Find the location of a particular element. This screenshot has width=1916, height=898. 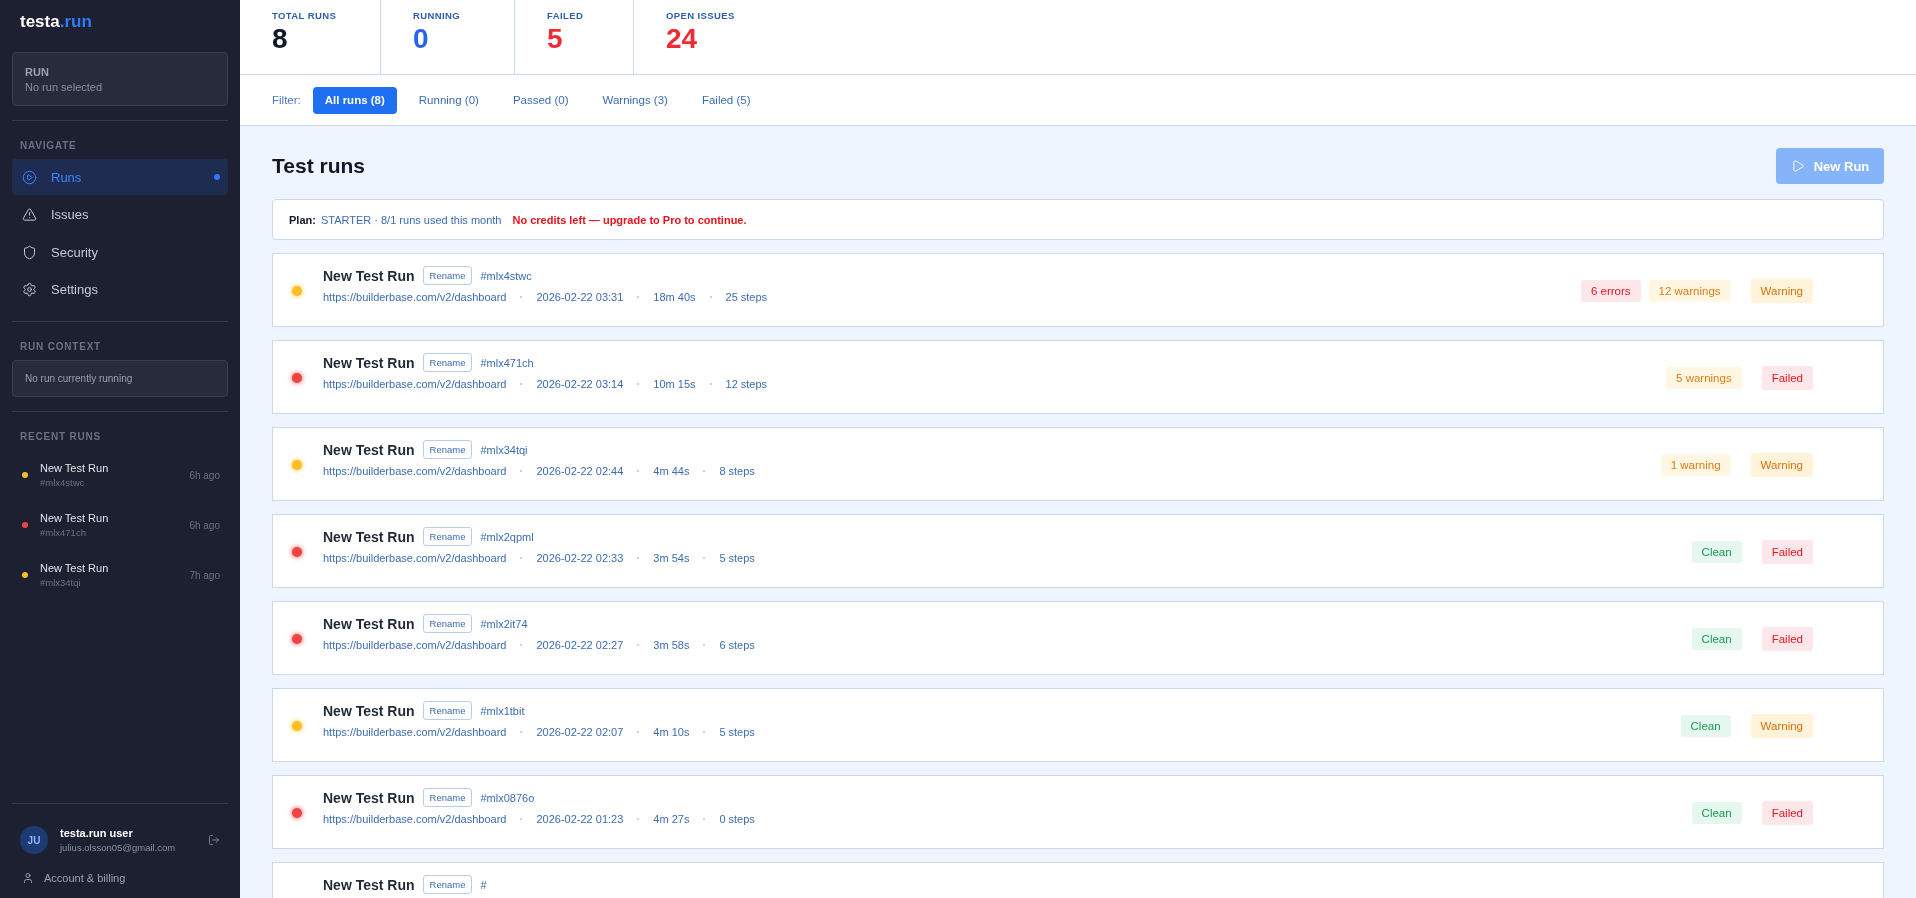

run-date: 2026-02-22 01:23 is located at coordinates (580, 819).